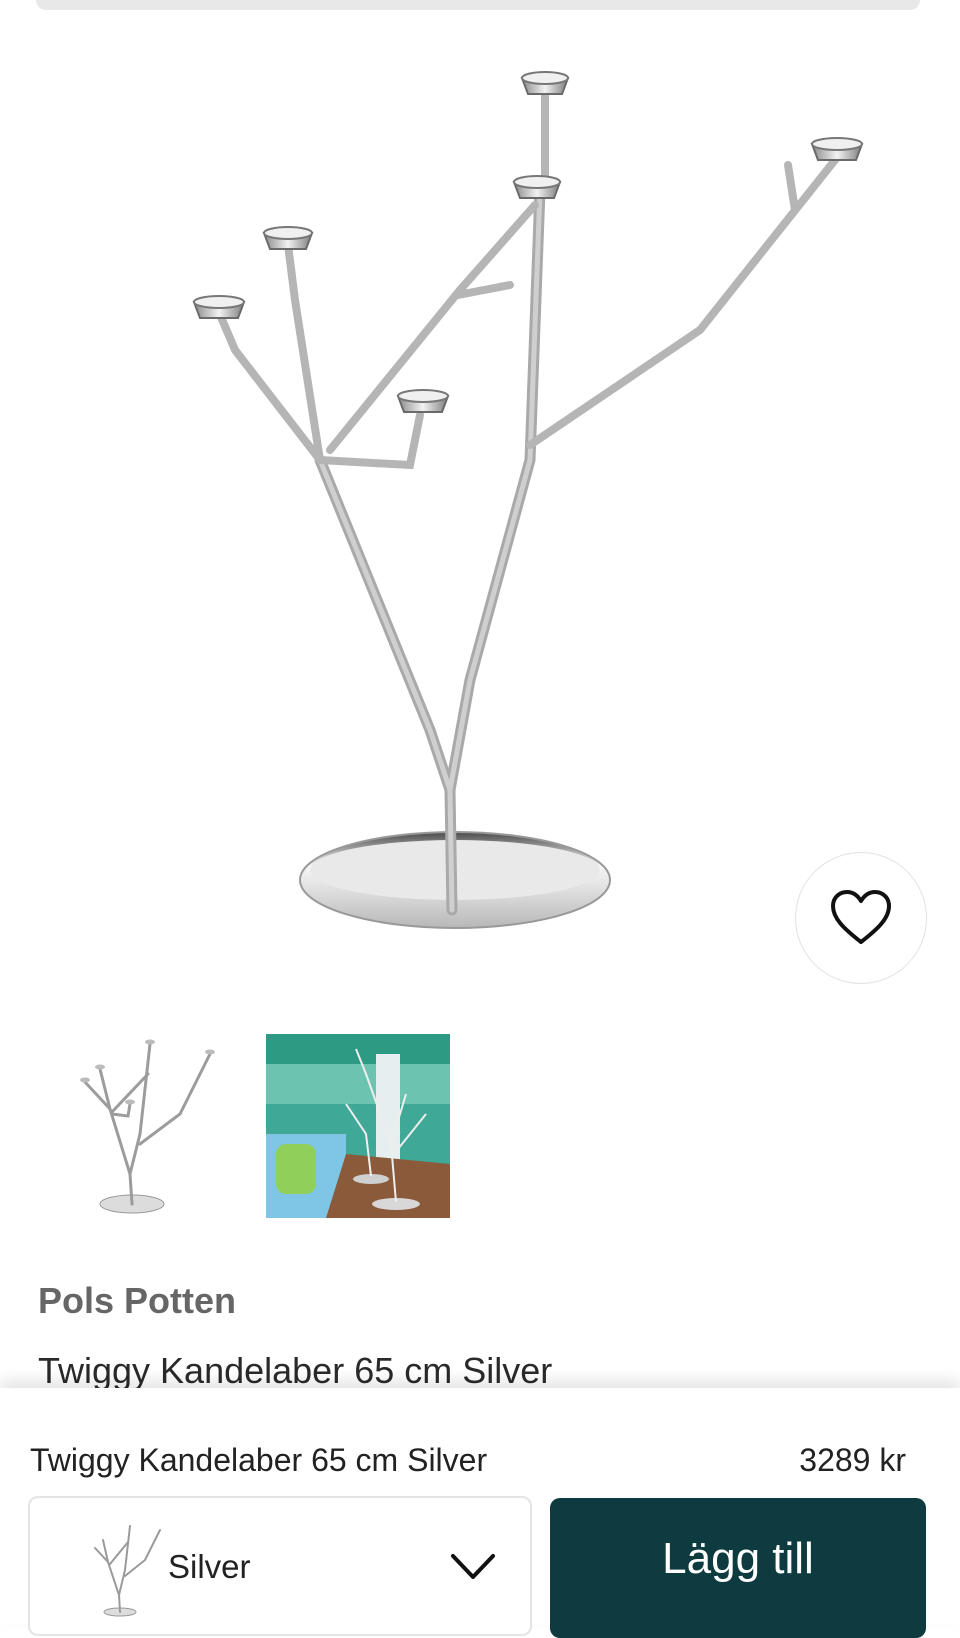 The width and height of the screenshot is (960, 1638). I want to click on heart-icon, so click(861, 917).